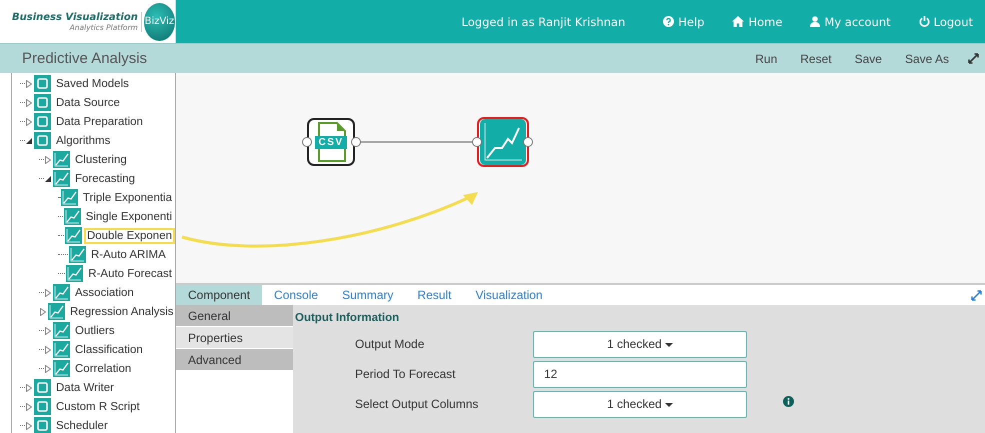  I want to click on field-label: Output Mode, so click(390, 344).